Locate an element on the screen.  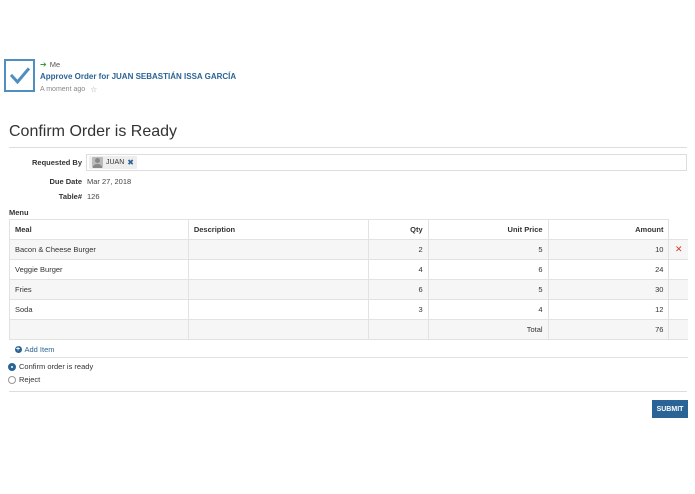
table-header-row: Meal Description Qty Unit Price Amount is located at coordinates (348, 229).